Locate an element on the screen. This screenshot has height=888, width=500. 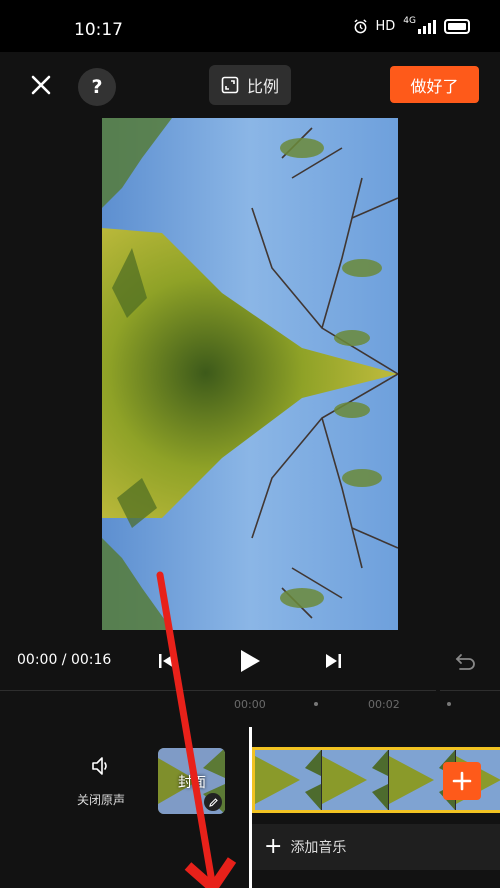
help-button: ? is located at coordinates (97, 87).